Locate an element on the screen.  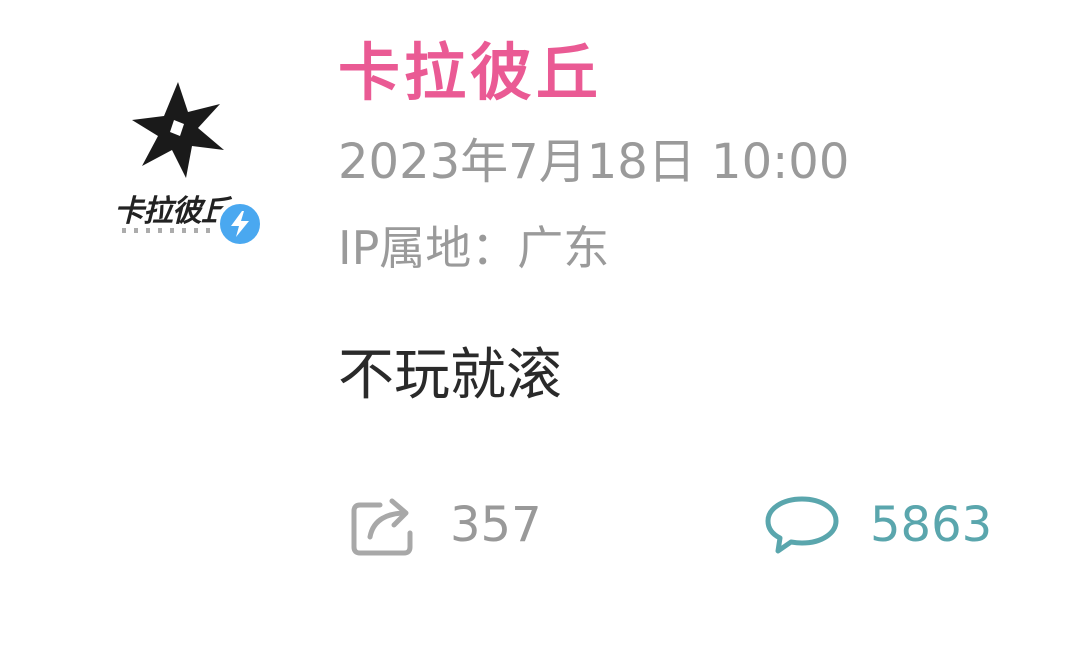
post-timestamp: 2023年7月18日 10:00 is located at coordinates (594, 162).